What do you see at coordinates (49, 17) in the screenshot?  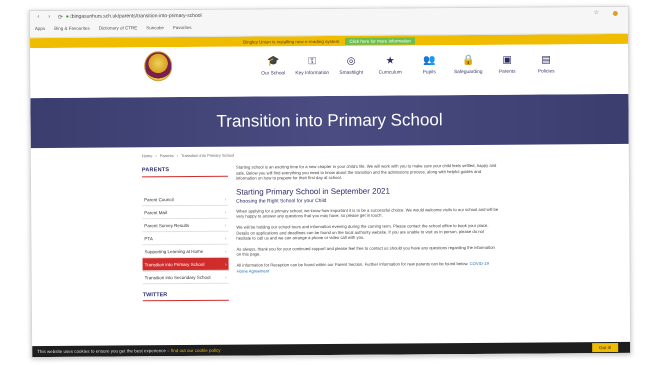 I see `forward-icon: ›` at bounding box center [49, 17].